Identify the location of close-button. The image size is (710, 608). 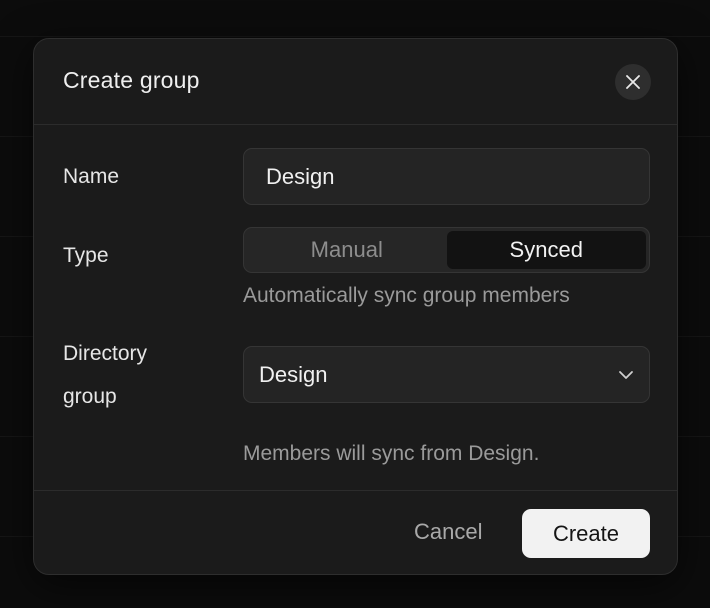
(633, 82).